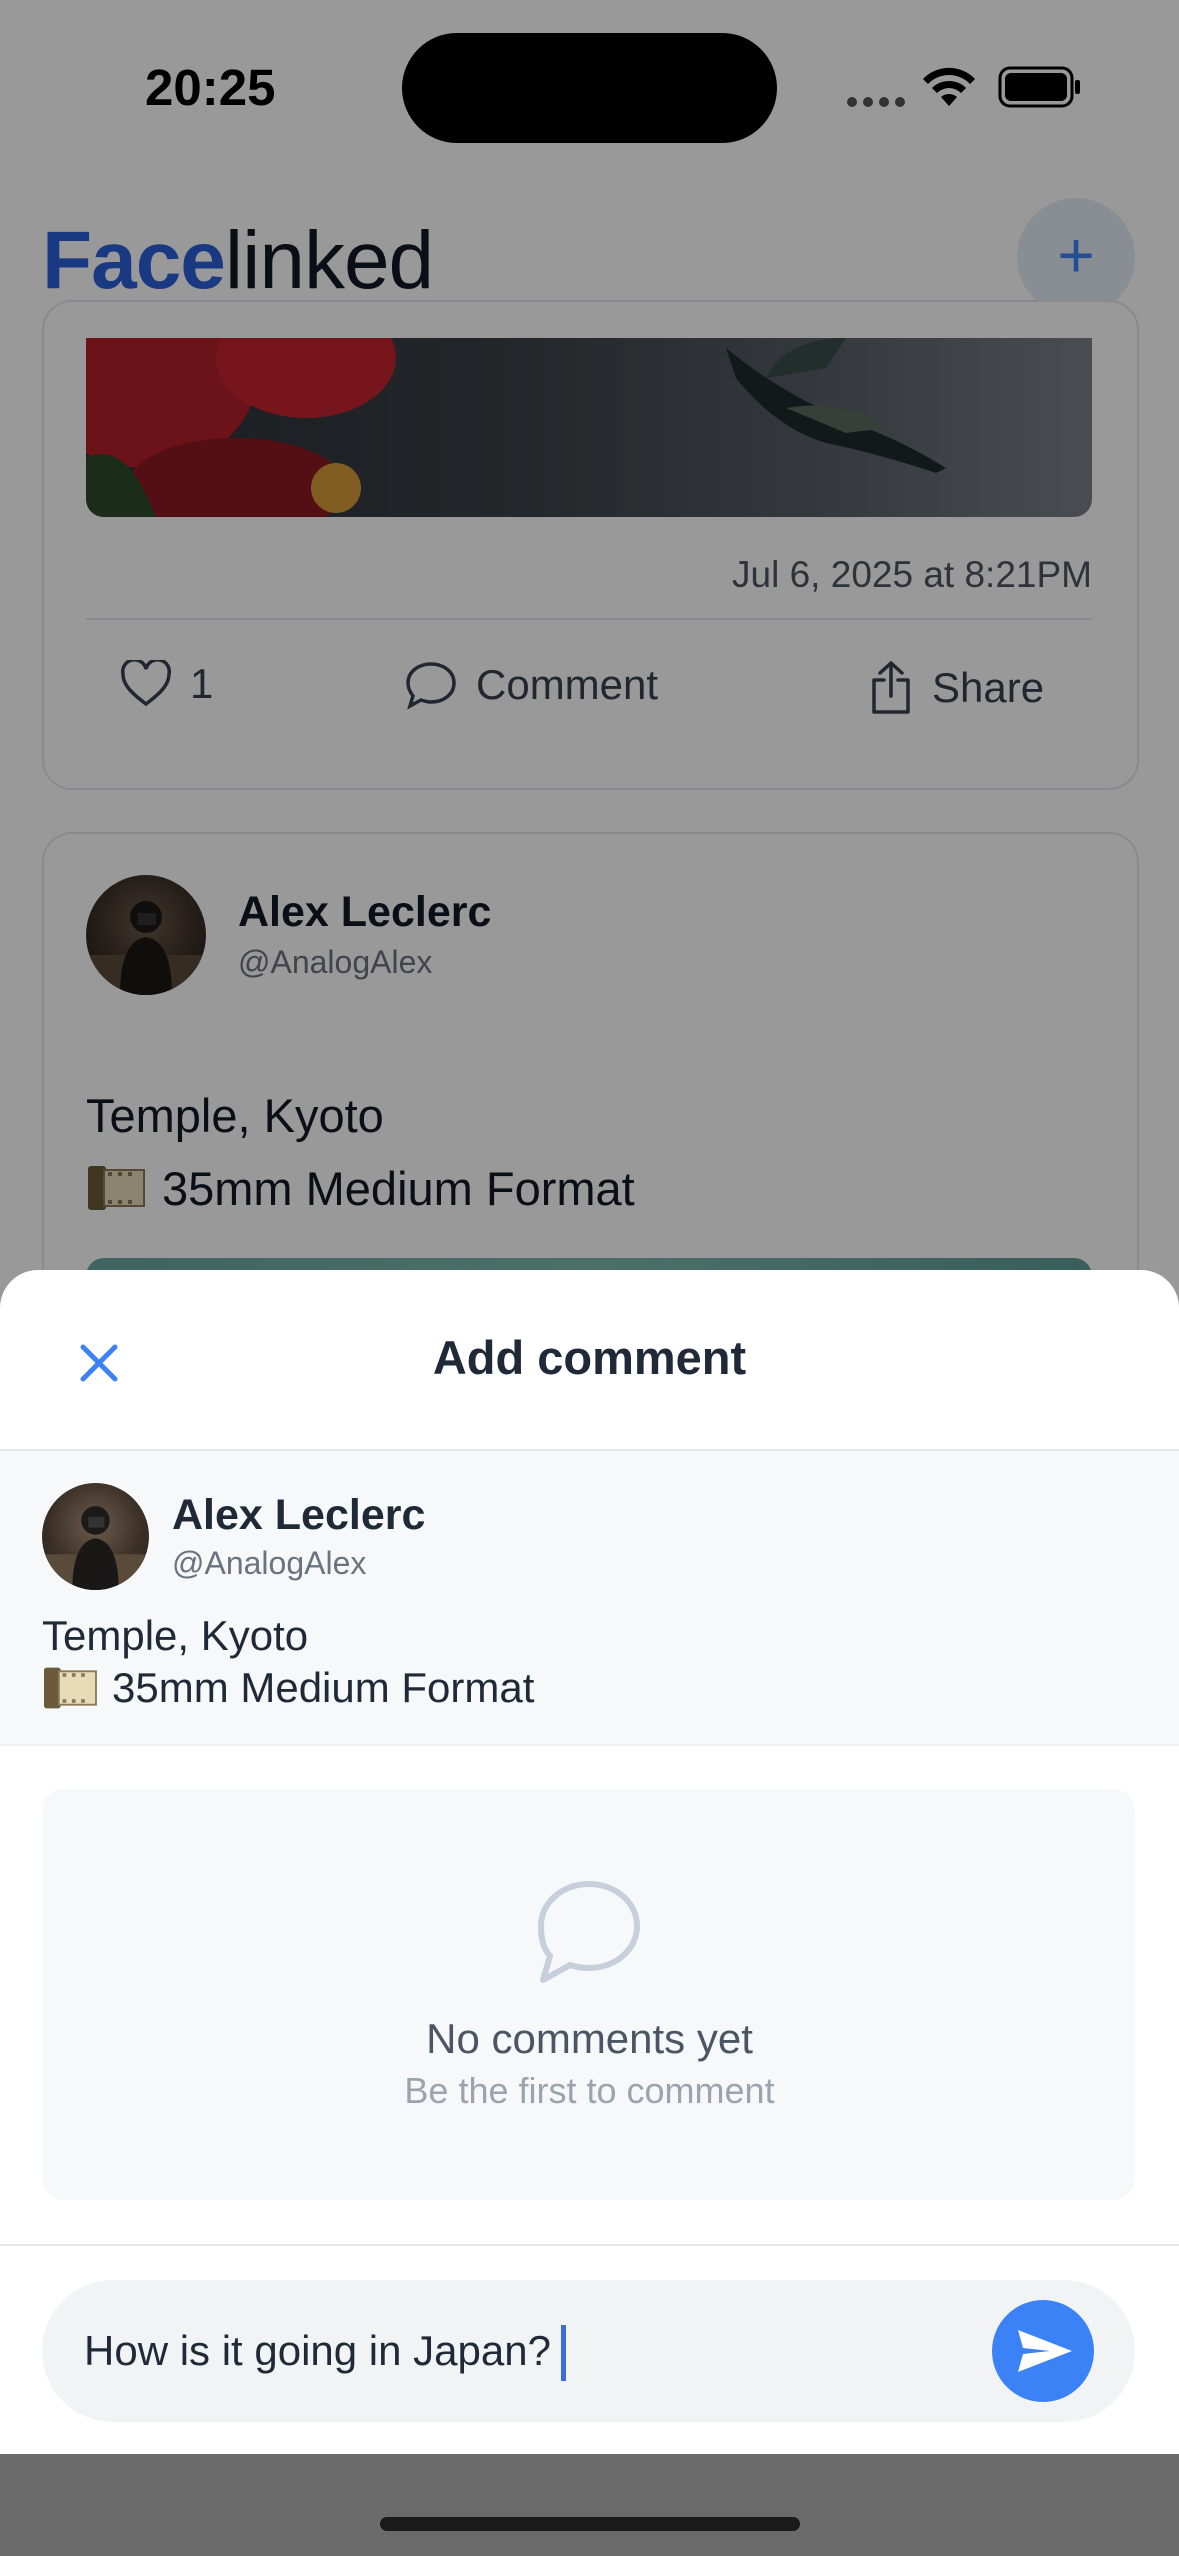 The height and width of the screenshot is (2556, 1179). I want to click on empty-comments-state, so click(588, 1994).